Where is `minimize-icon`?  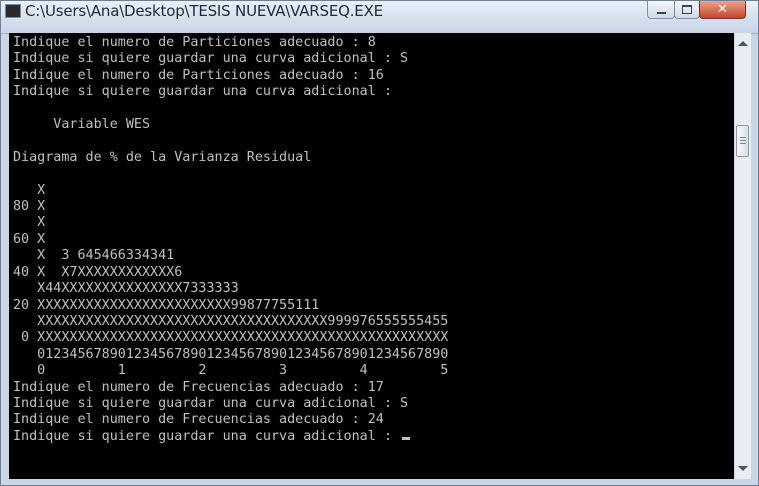 minimize-icon is located at coordinates (661, 12).